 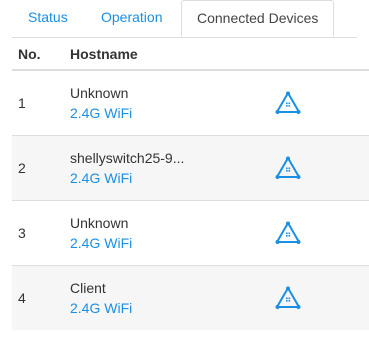 What do you see at coordinates (163, 297) in the screenshot?
I see `hostname-cell: Client 2.4G WiFi` at bounding box center [163, 297].